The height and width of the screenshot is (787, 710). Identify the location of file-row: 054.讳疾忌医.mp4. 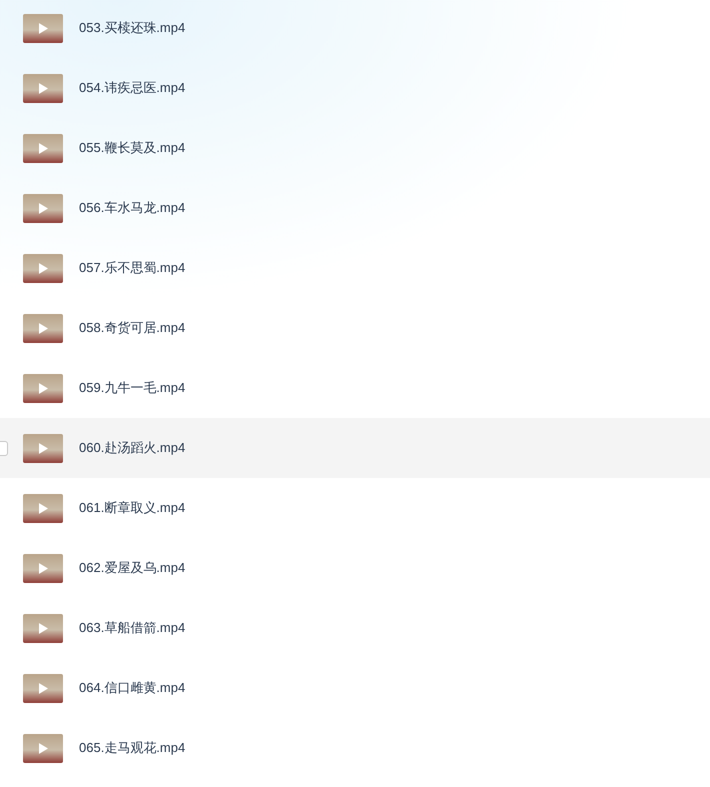
(355, 88).